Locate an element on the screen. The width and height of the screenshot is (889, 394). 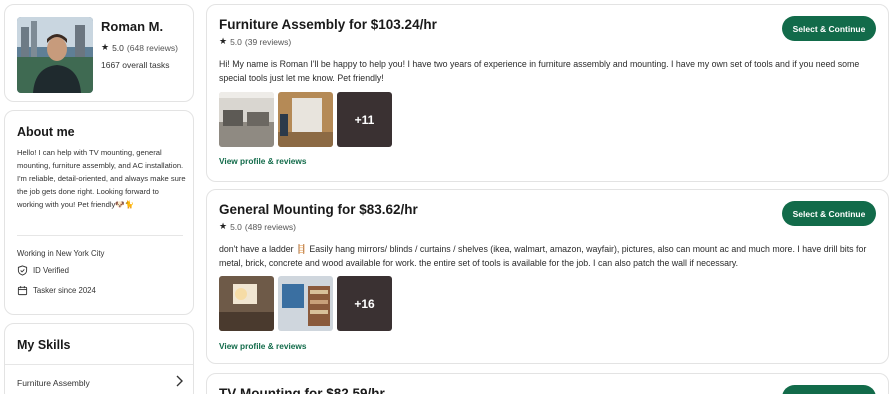
more-photos-thumbnail: +16 is located at coordinates (364, 303).